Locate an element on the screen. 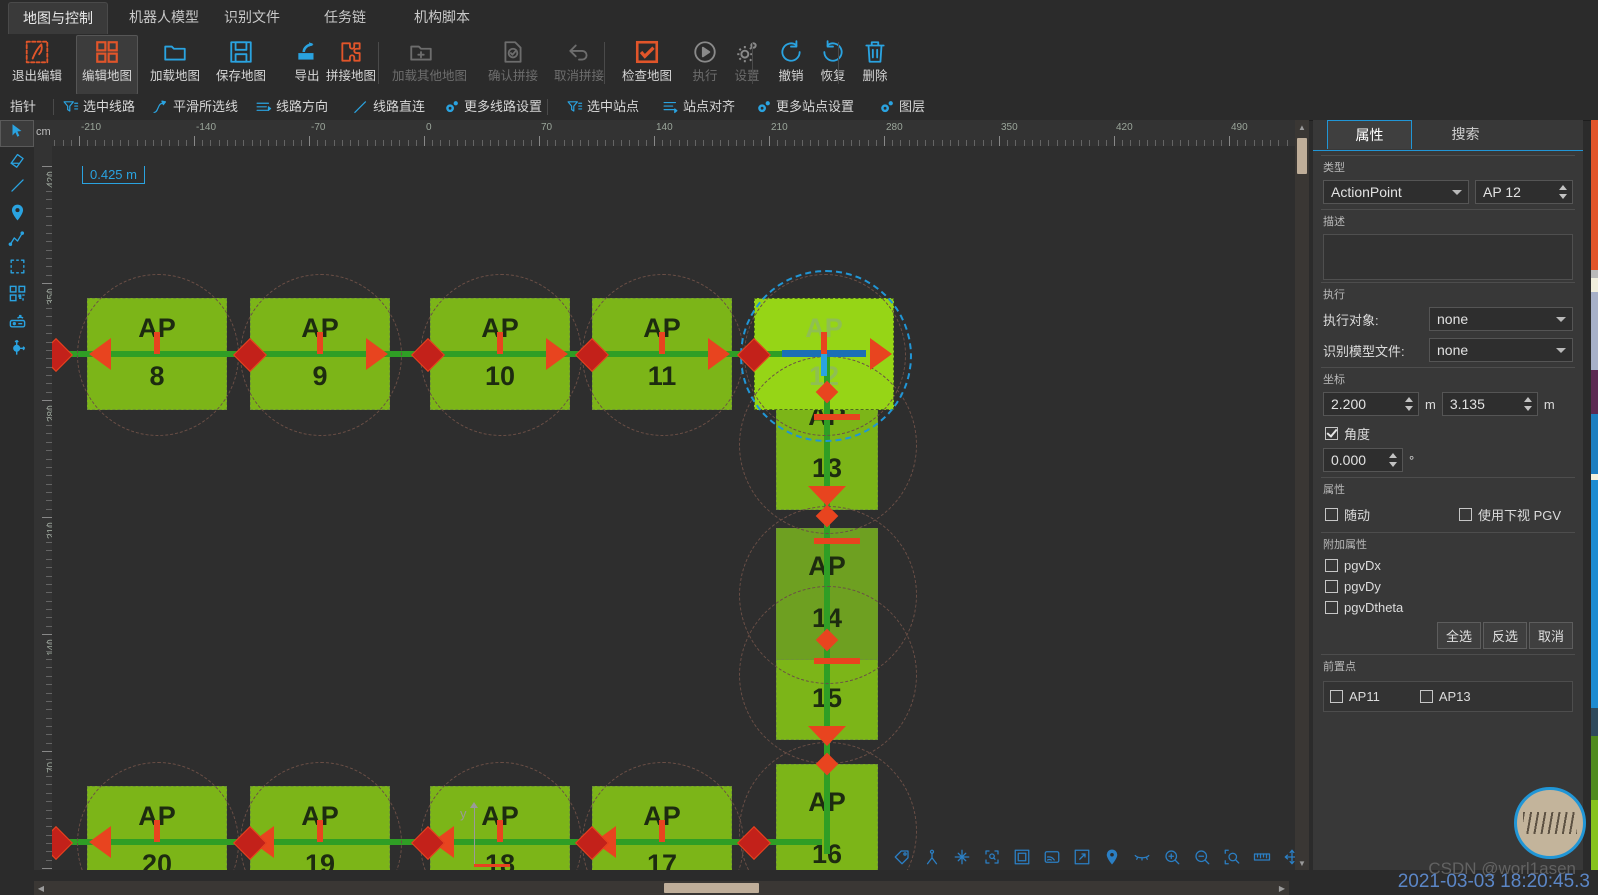 This screenshot has height=895, width=1598. ribbon-button-label: 保存地图 is located at coordinates (240, 76).